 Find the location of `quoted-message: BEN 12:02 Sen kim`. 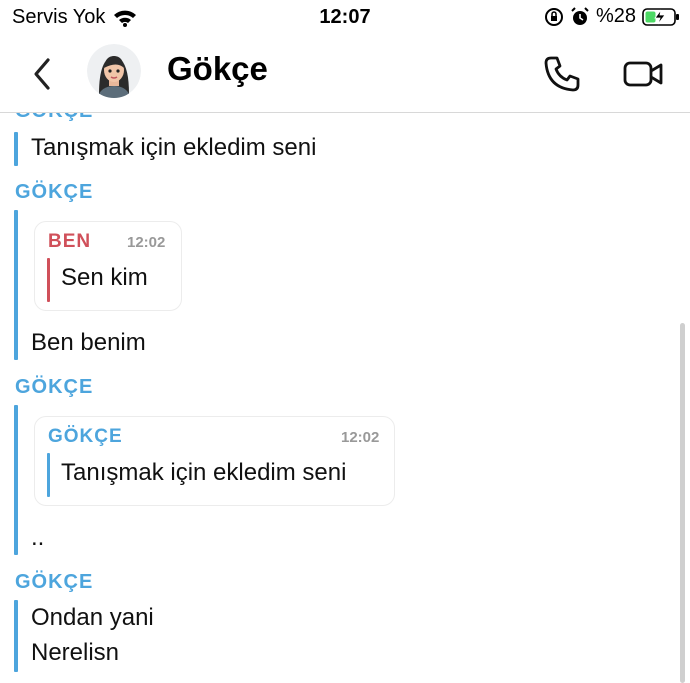

quoted-message: BEN 12:02 Sen kim is located at coordinates (108, 266).